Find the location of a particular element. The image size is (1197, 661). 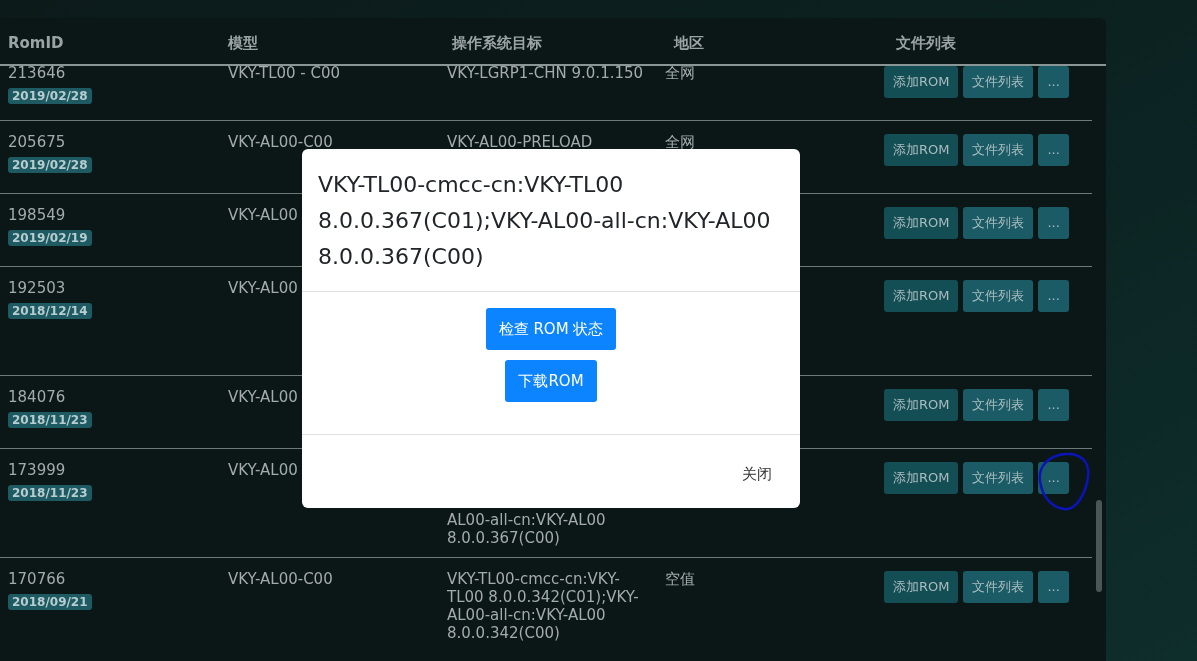

rom-id: 205675 is located at coordinates (37, 142).